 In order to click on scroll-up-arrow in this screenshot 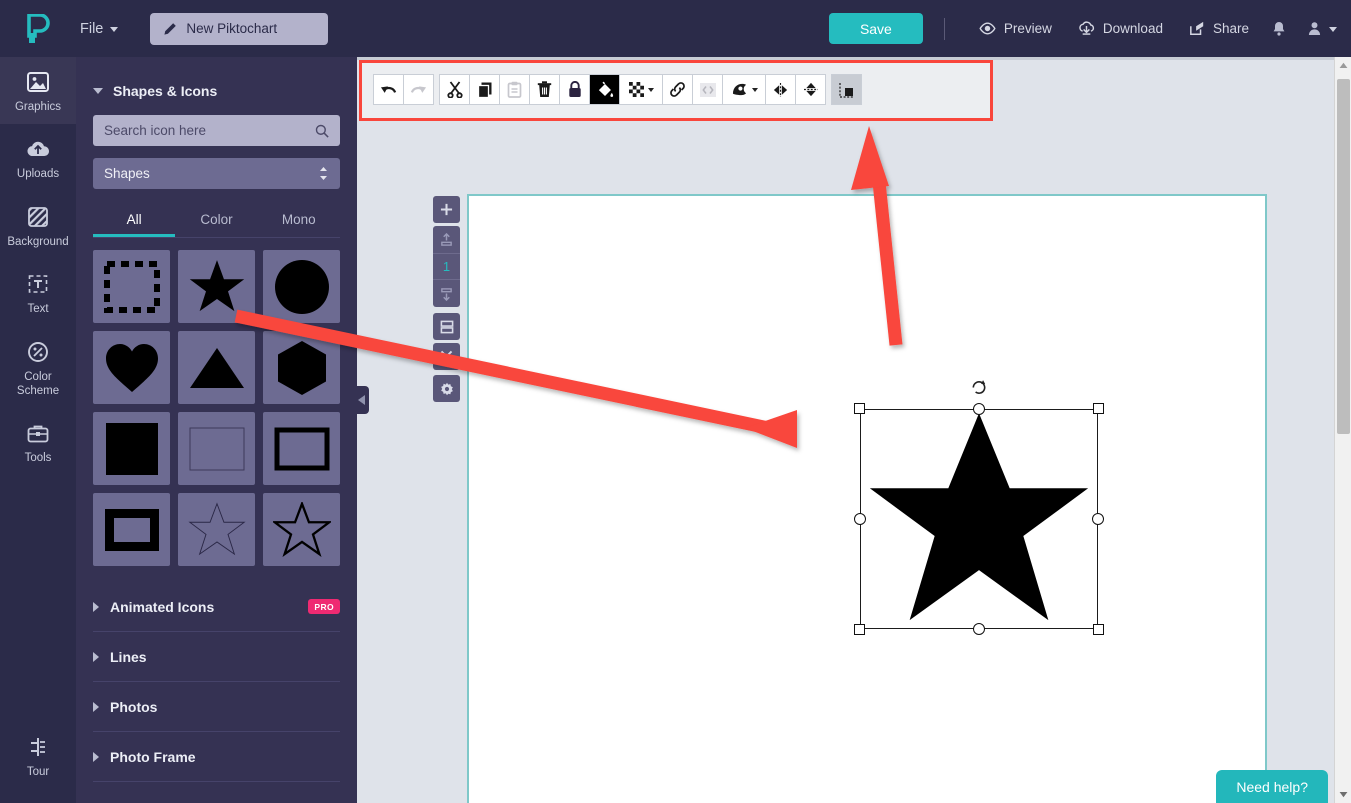, I will do `click(1343, 65)`.